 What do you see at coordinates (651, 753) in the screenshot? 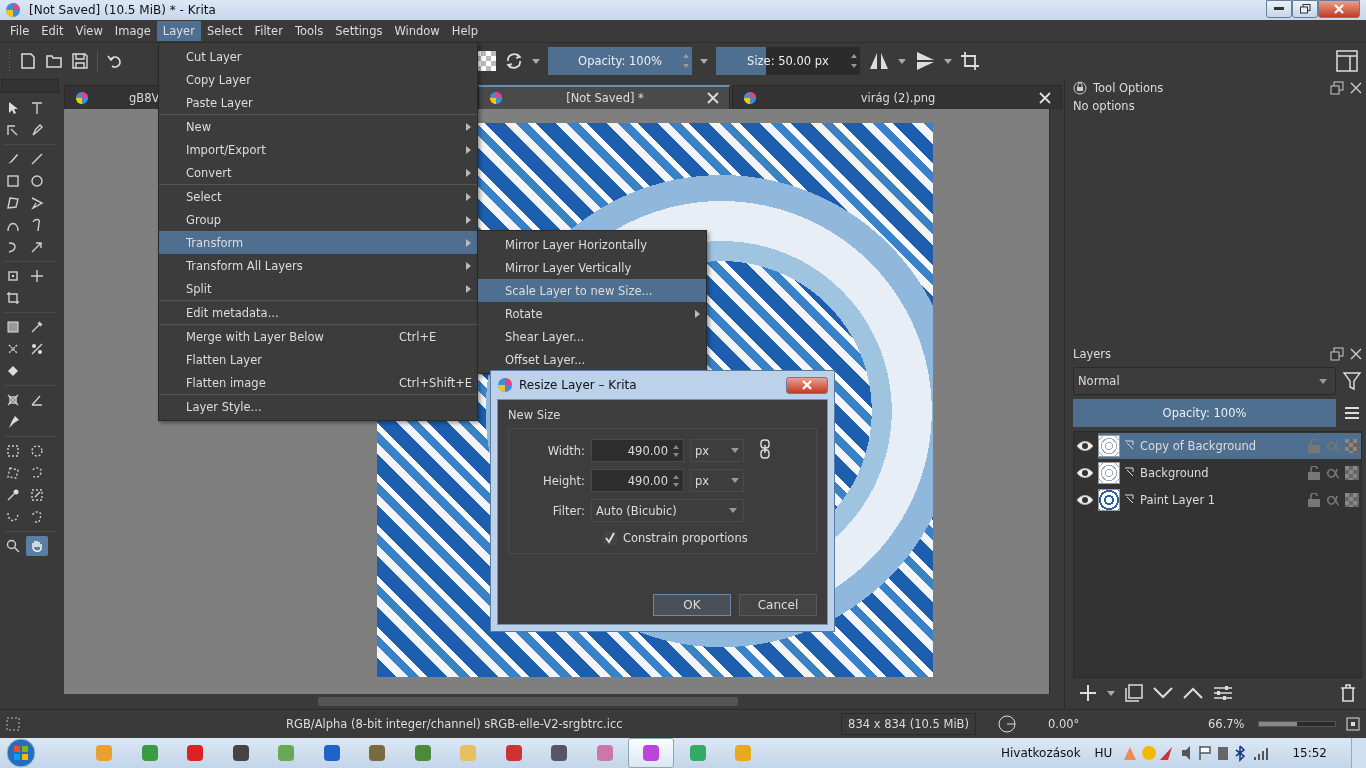
I see `taskbar-app-button` at bounding box center [651, 753].